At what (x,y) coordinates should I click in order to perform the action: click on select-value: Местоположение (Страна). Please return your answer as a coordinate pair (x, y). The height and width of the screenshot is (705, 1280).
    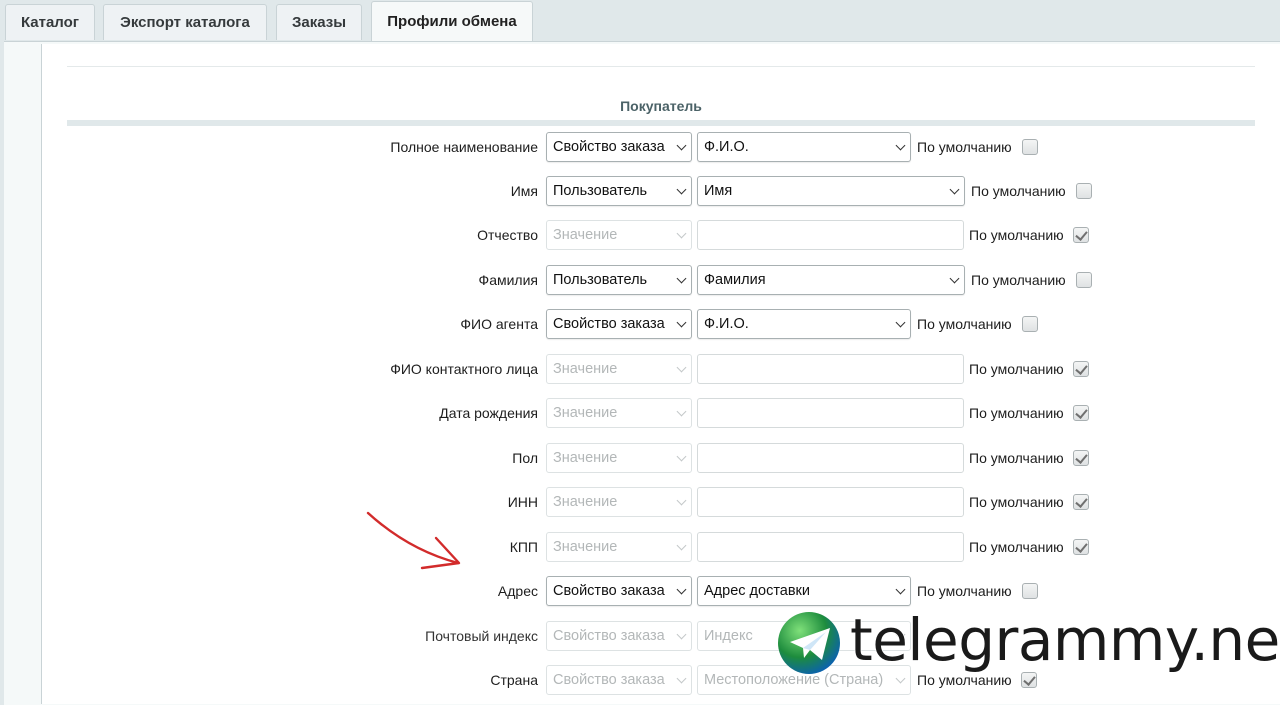
    Looking at the image, I should click on (794, 680).